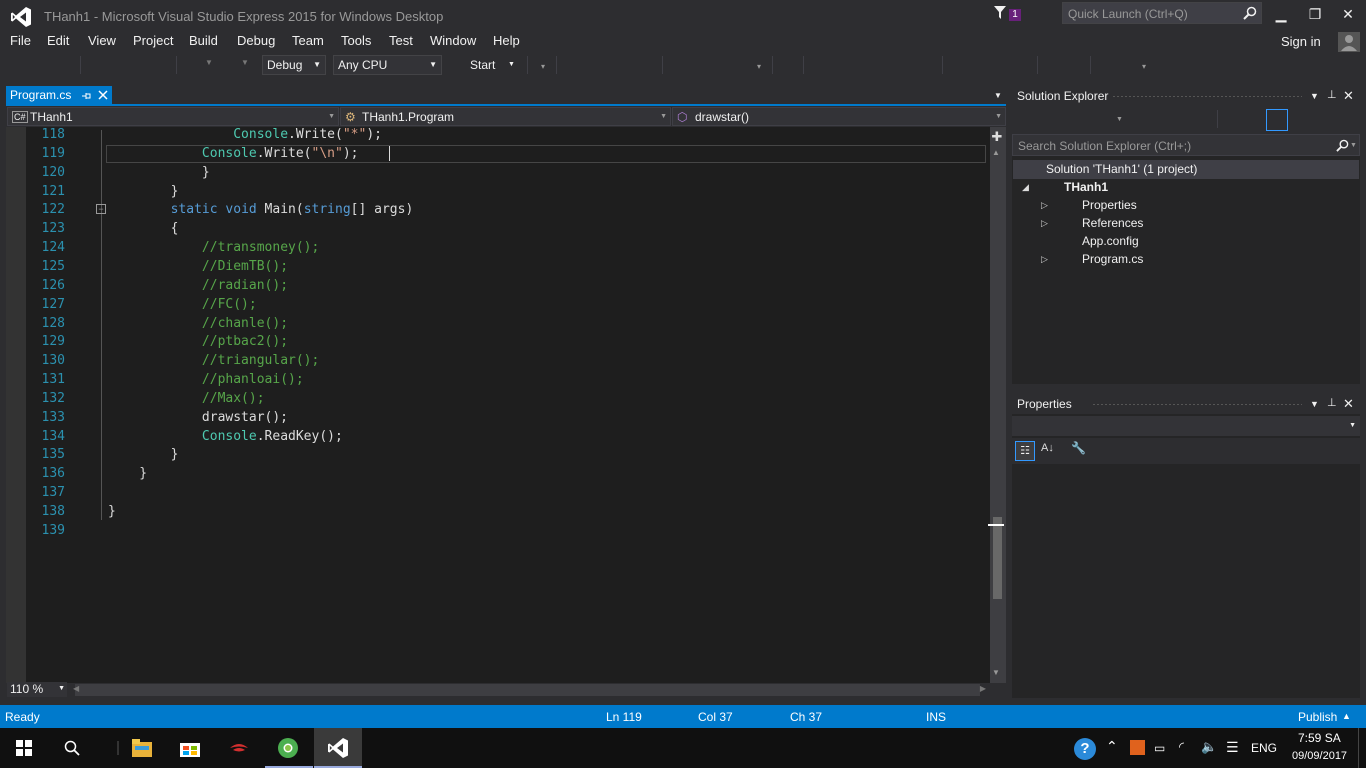 This screenshot has height=768, width=1366. I want to click on code-line: Console.Write("\n");, so click(233, 153).